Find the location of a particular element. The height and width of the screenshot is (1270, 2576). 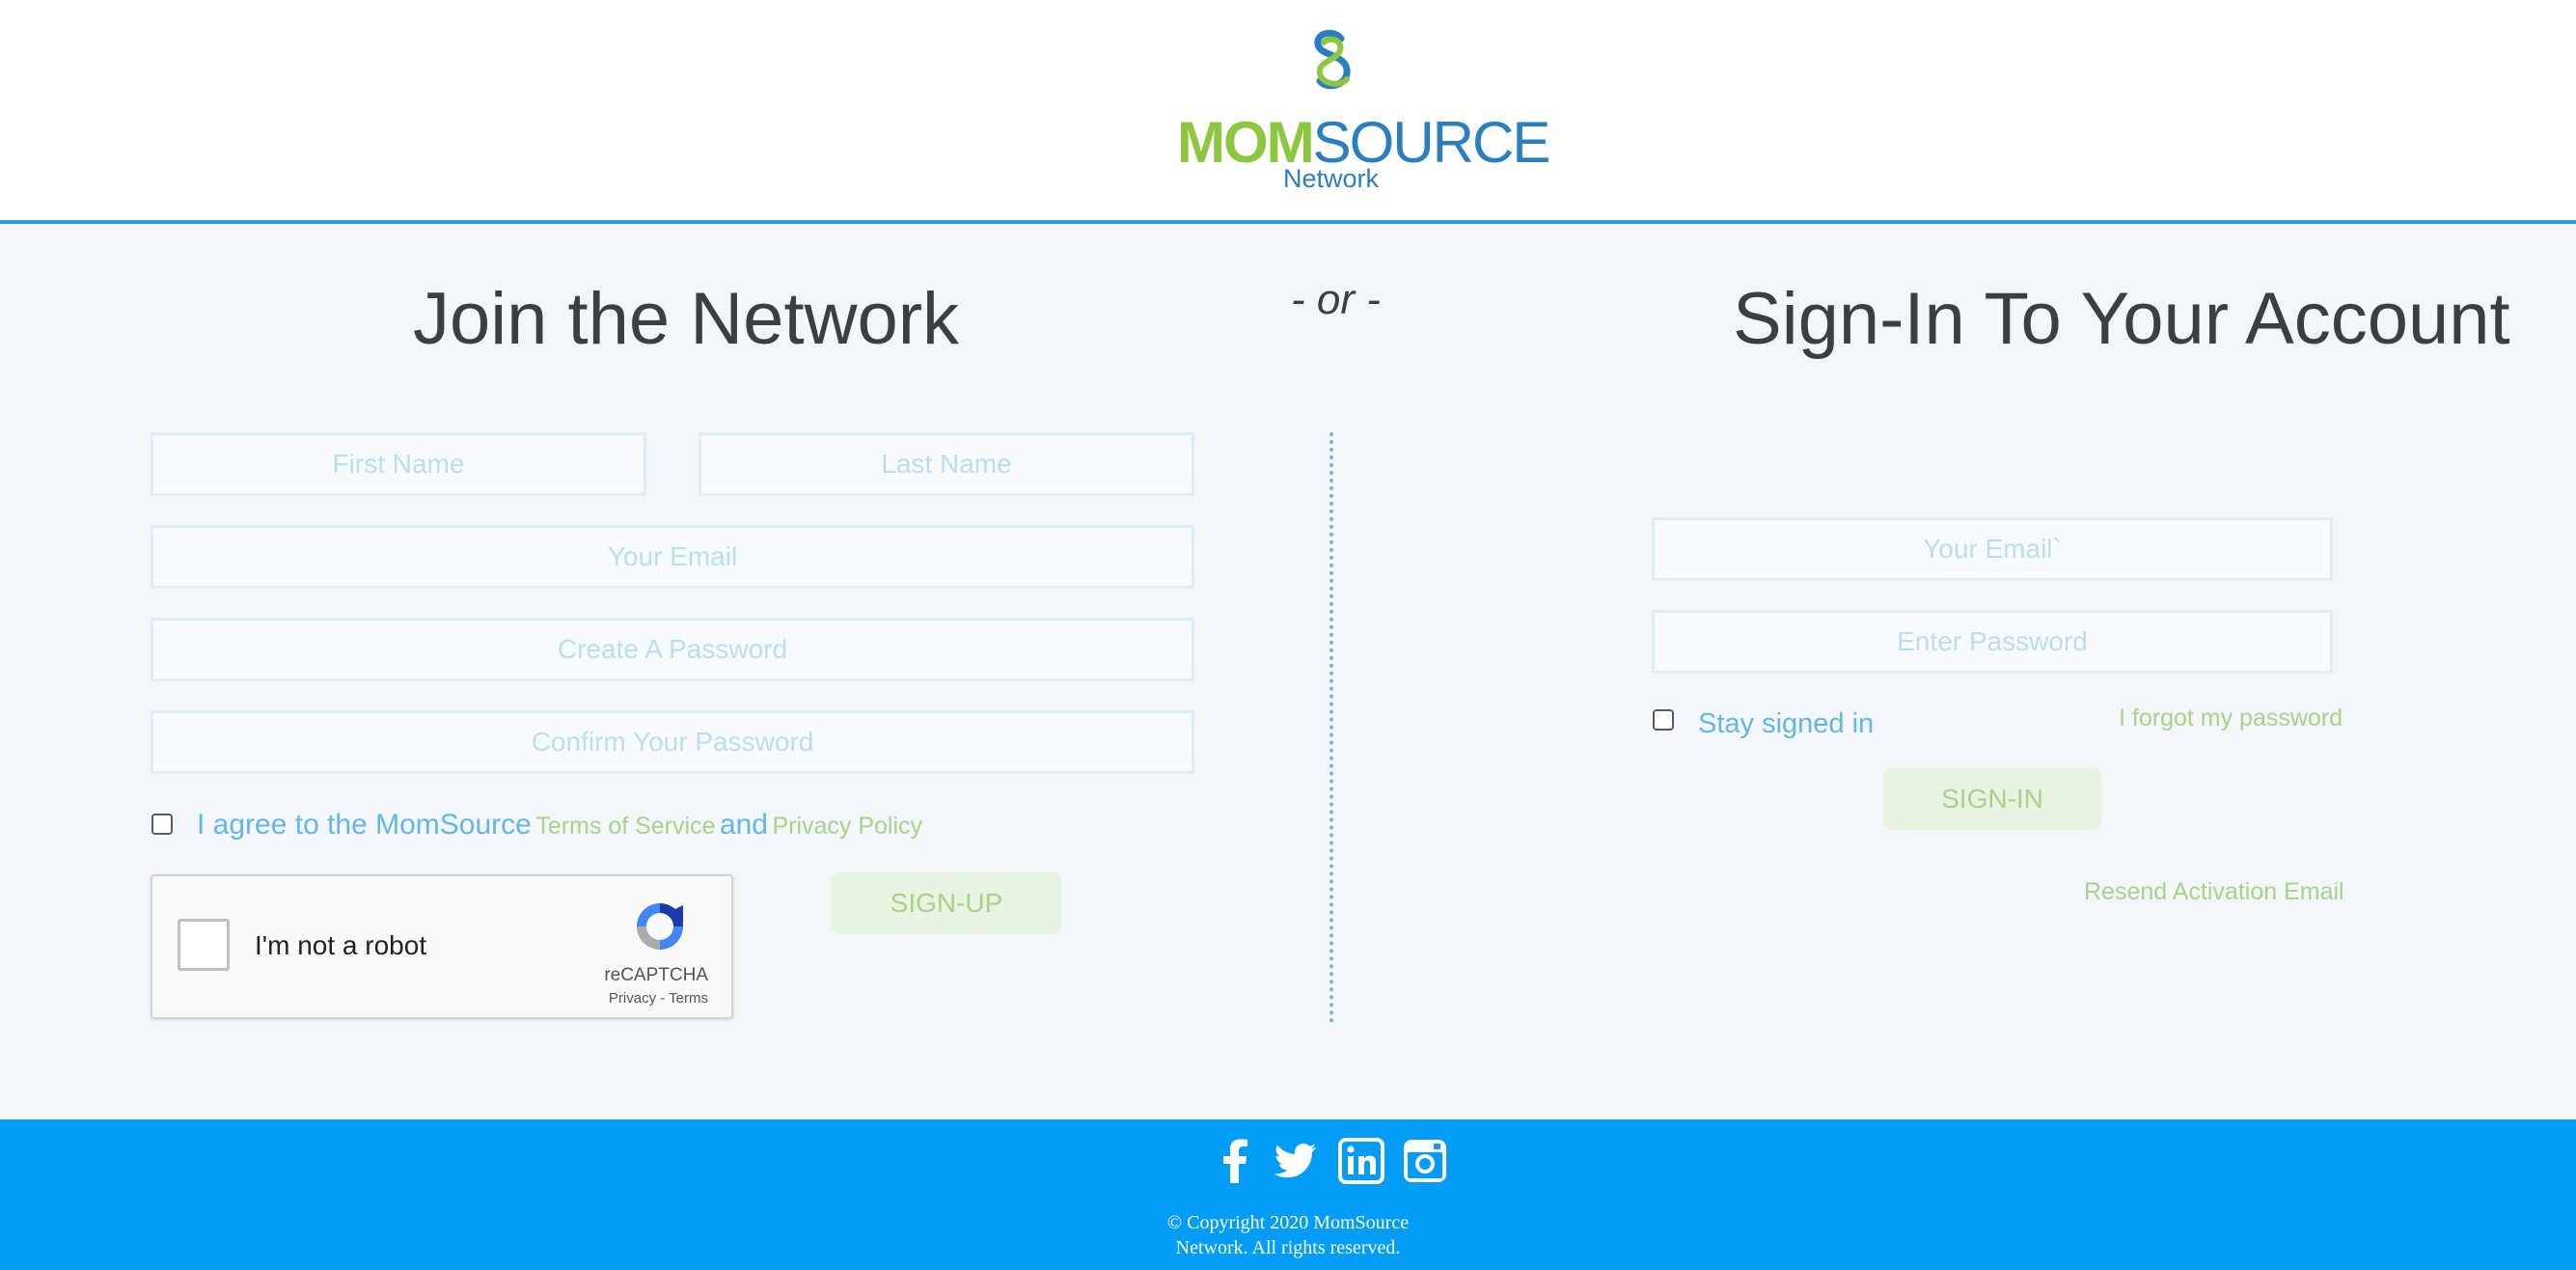

copyright-line-2: Network. All rights reserved. is located at coordinates (1288, 1248).